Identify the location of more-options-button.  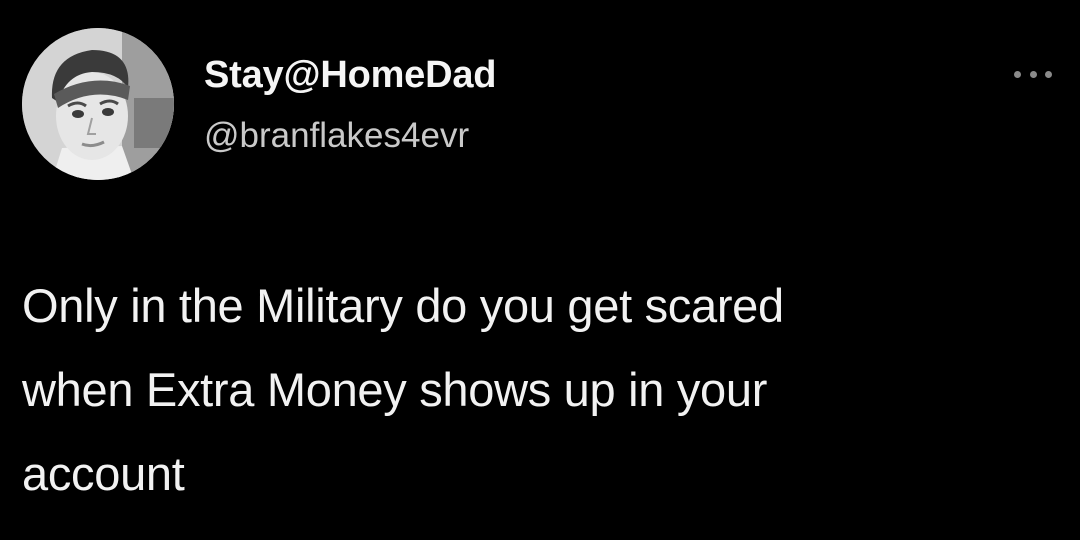
(1033, 74).